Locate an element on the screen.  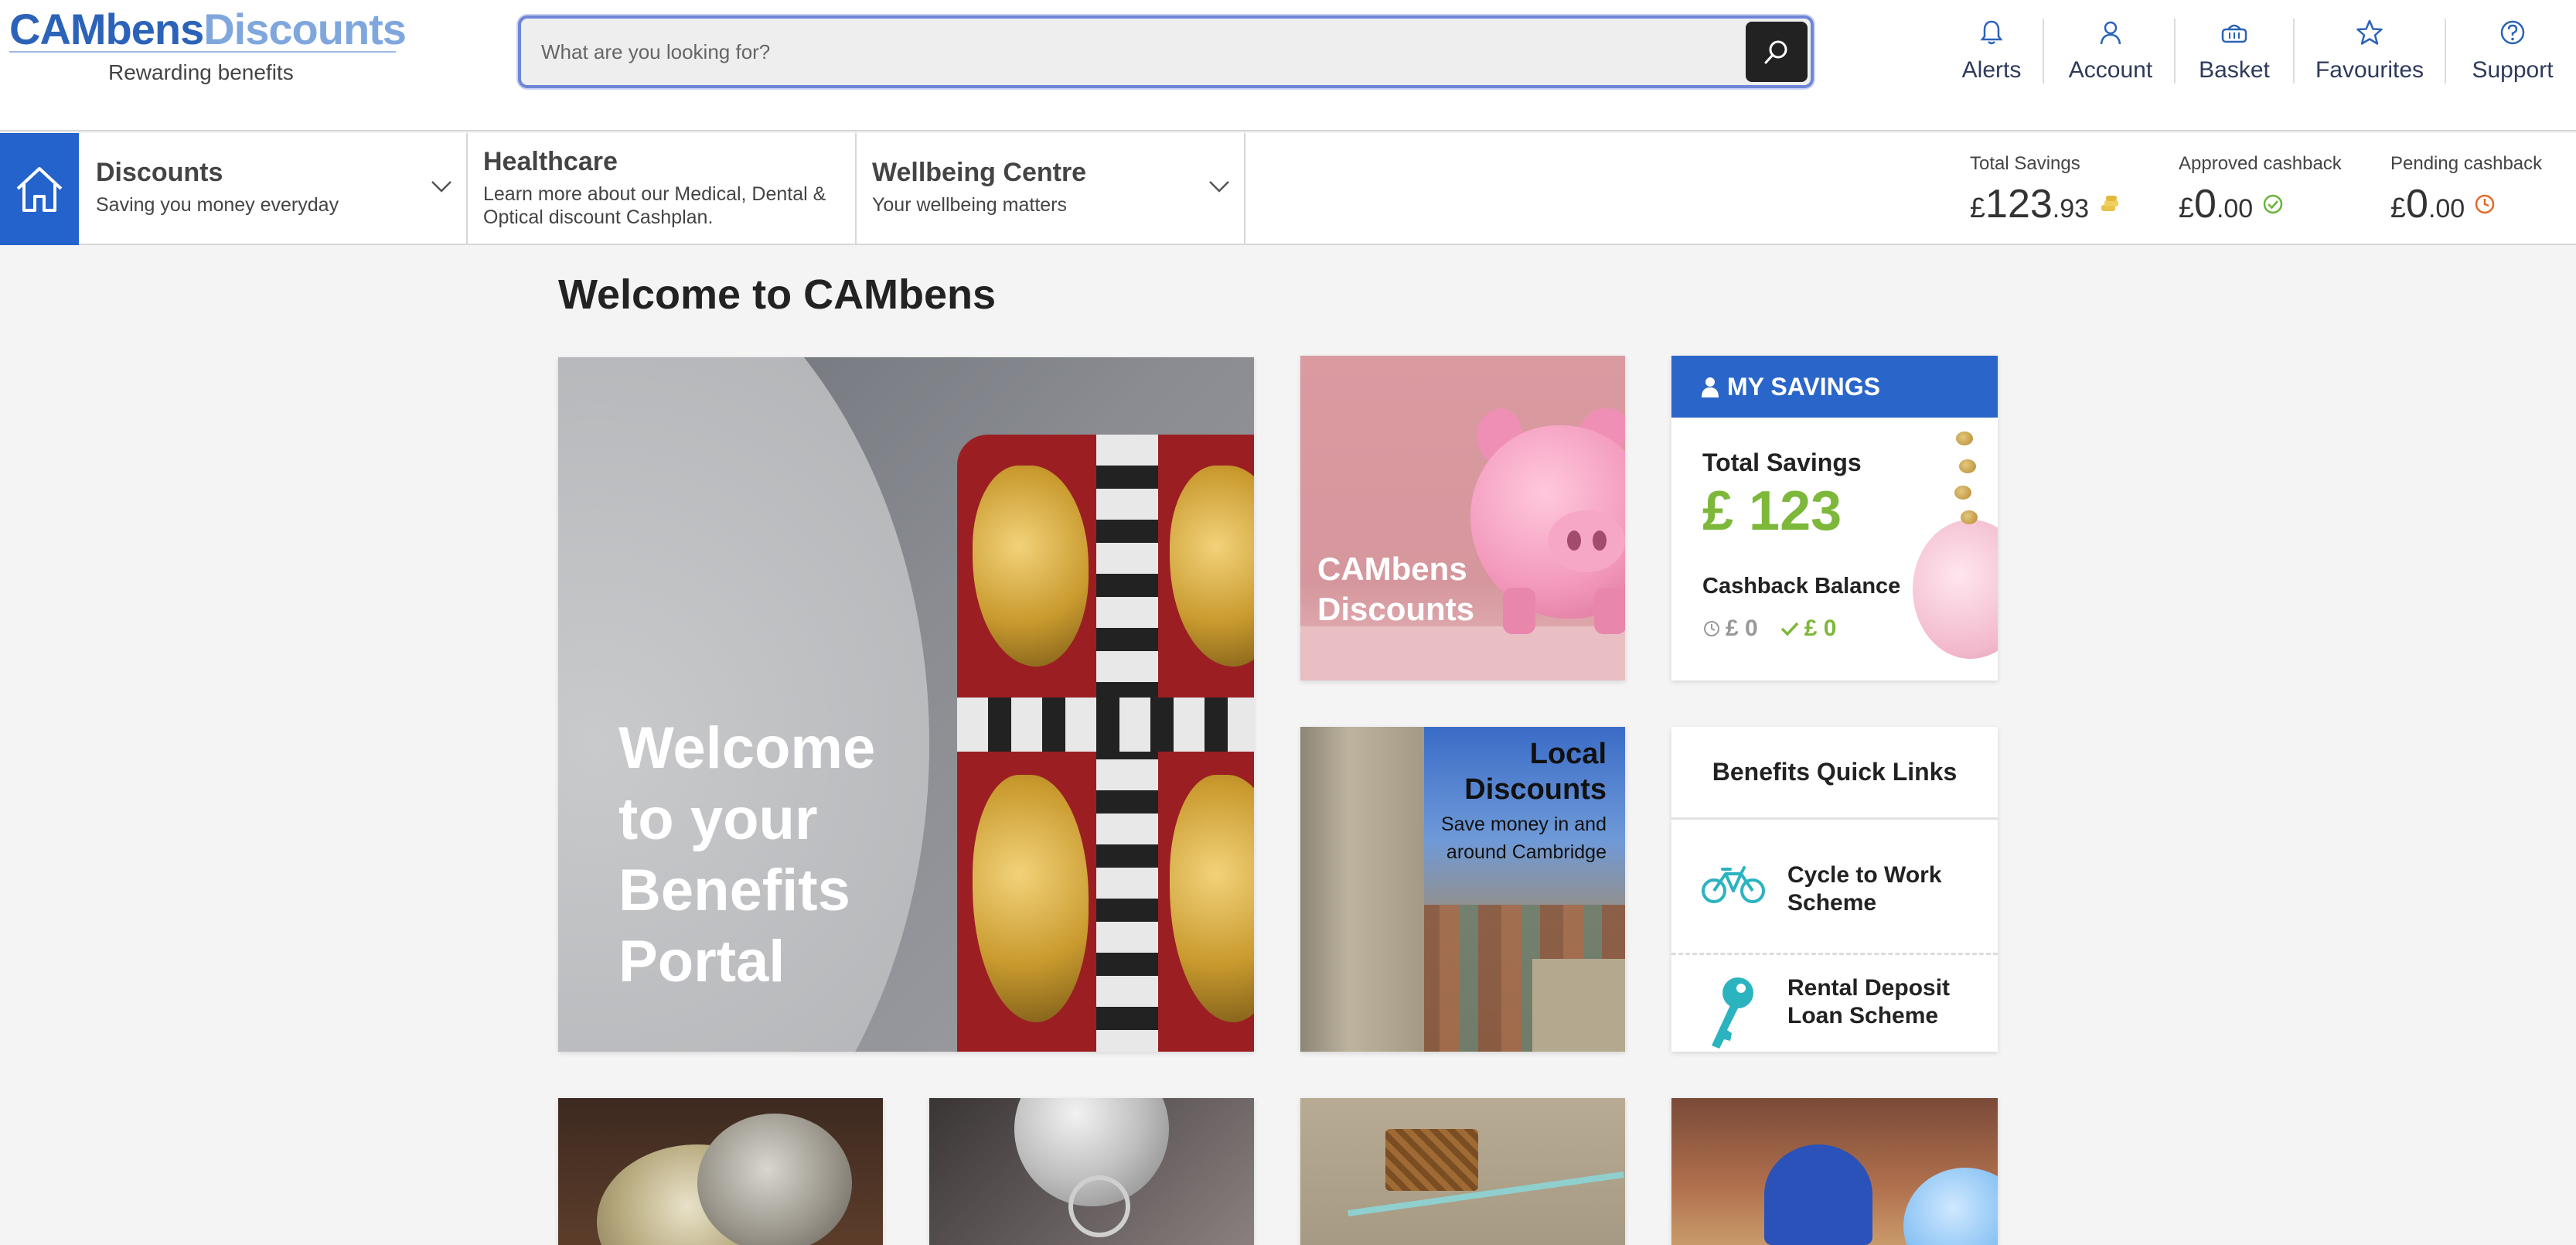
discounts-card: CAMbens Discounts is located at coordinates (1462, 518).